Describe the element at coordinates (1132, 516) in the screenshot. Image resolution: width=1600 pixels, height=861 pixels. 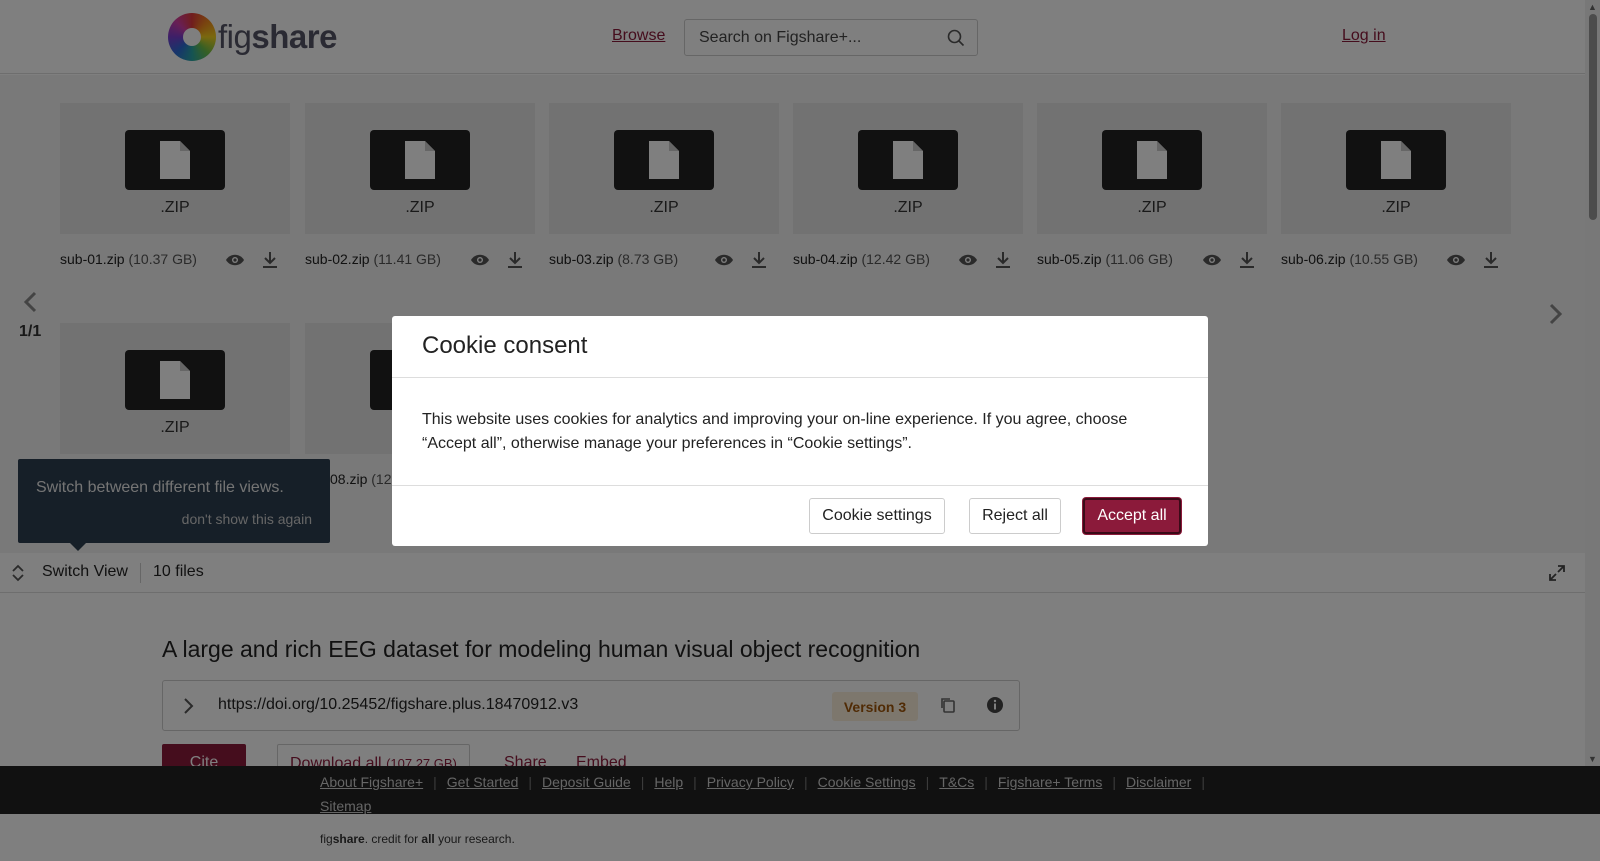
I see `accept-all-button: Accept all` at that location.